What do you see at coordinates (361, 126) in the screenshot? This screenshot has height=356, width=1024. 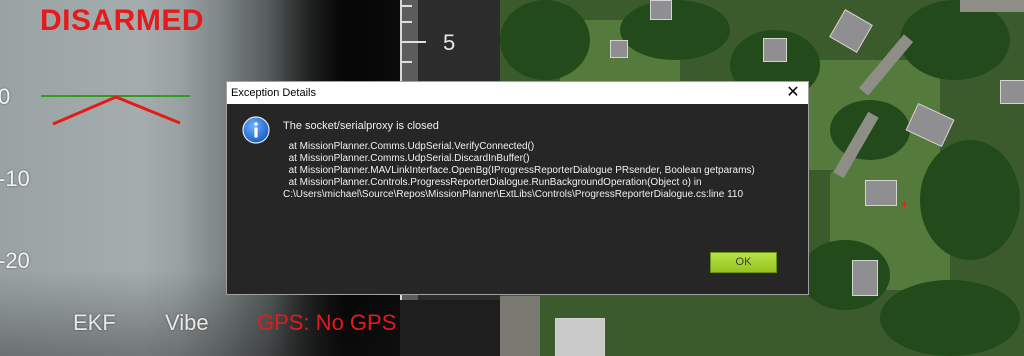 I see `error-message: The socket/serialproxy is closed` at bounding box center [361, 126].